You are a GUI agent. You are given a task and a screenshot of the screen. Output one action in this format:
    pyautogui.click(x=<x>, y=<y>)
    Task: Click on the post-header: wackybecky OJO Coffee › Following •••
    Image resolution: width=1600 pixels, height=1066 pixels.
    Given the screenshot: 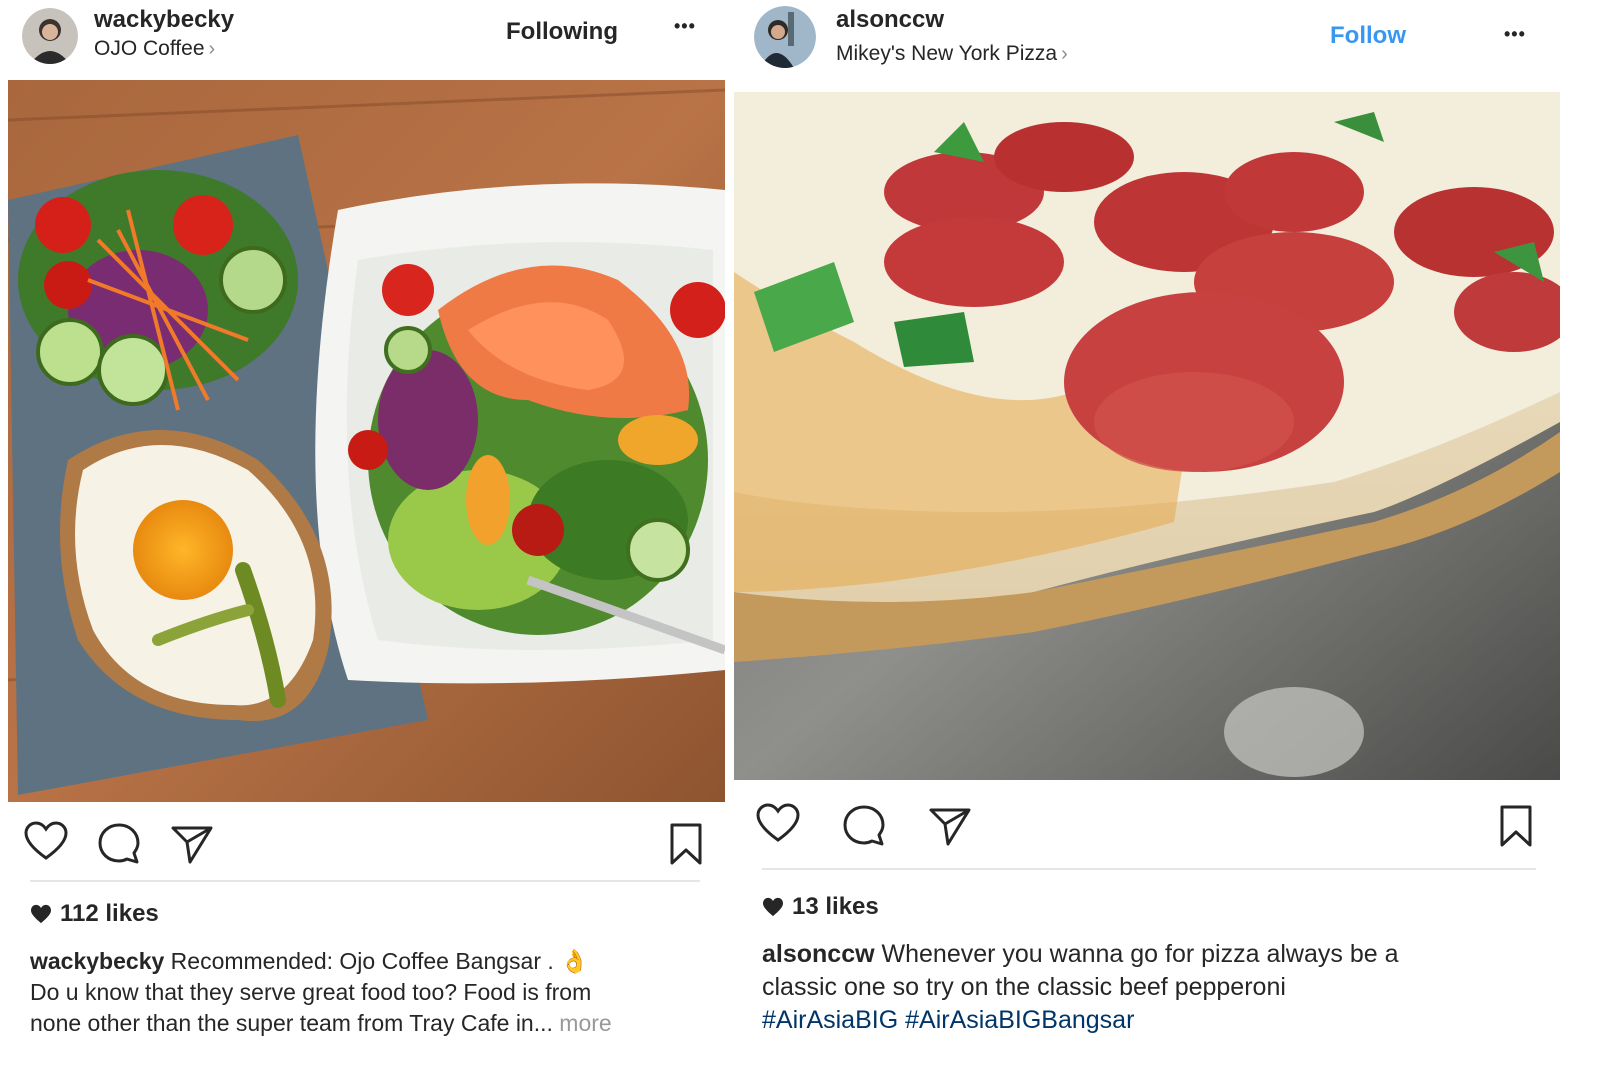 What is the action you would take?
    pyautogui.click(x=370, y=39)
    